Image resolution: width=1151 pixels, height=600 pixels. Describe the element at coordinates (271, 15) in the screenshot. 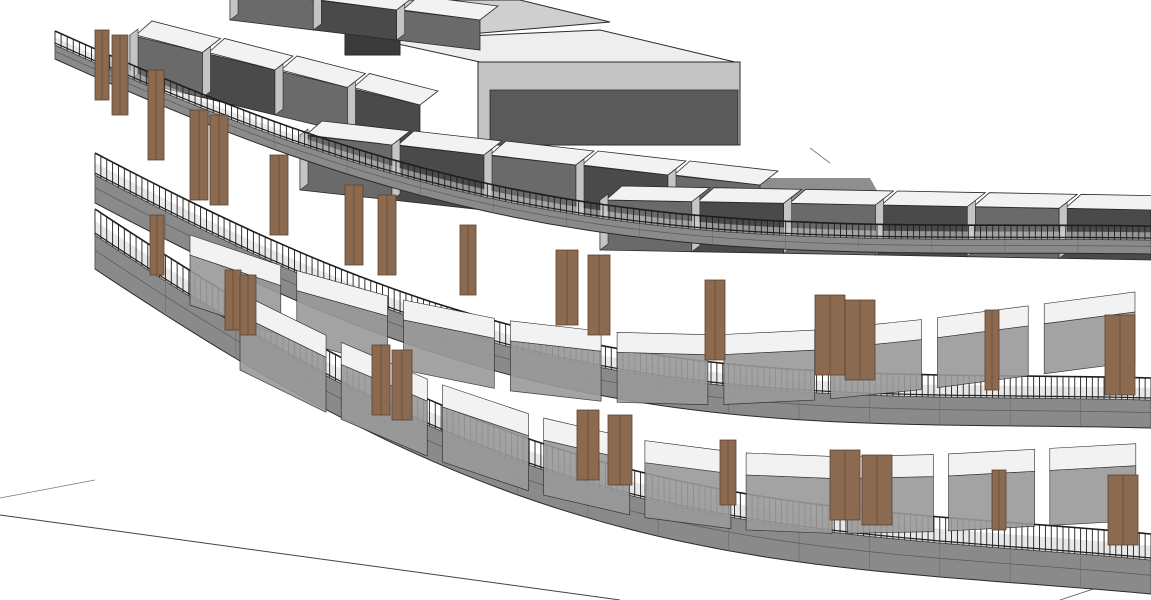

I see `unit-room` at that location.